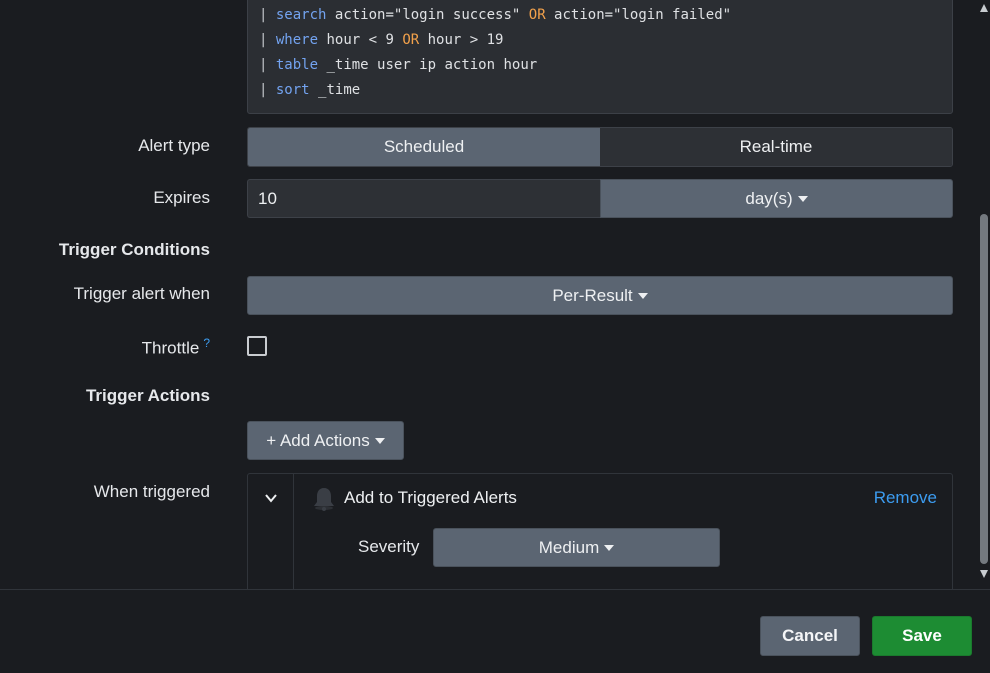  What do you see at coordinates (905, 498) in the screenshot?
I see `remove-action-link: Remove` at bounding box center [905, 498].